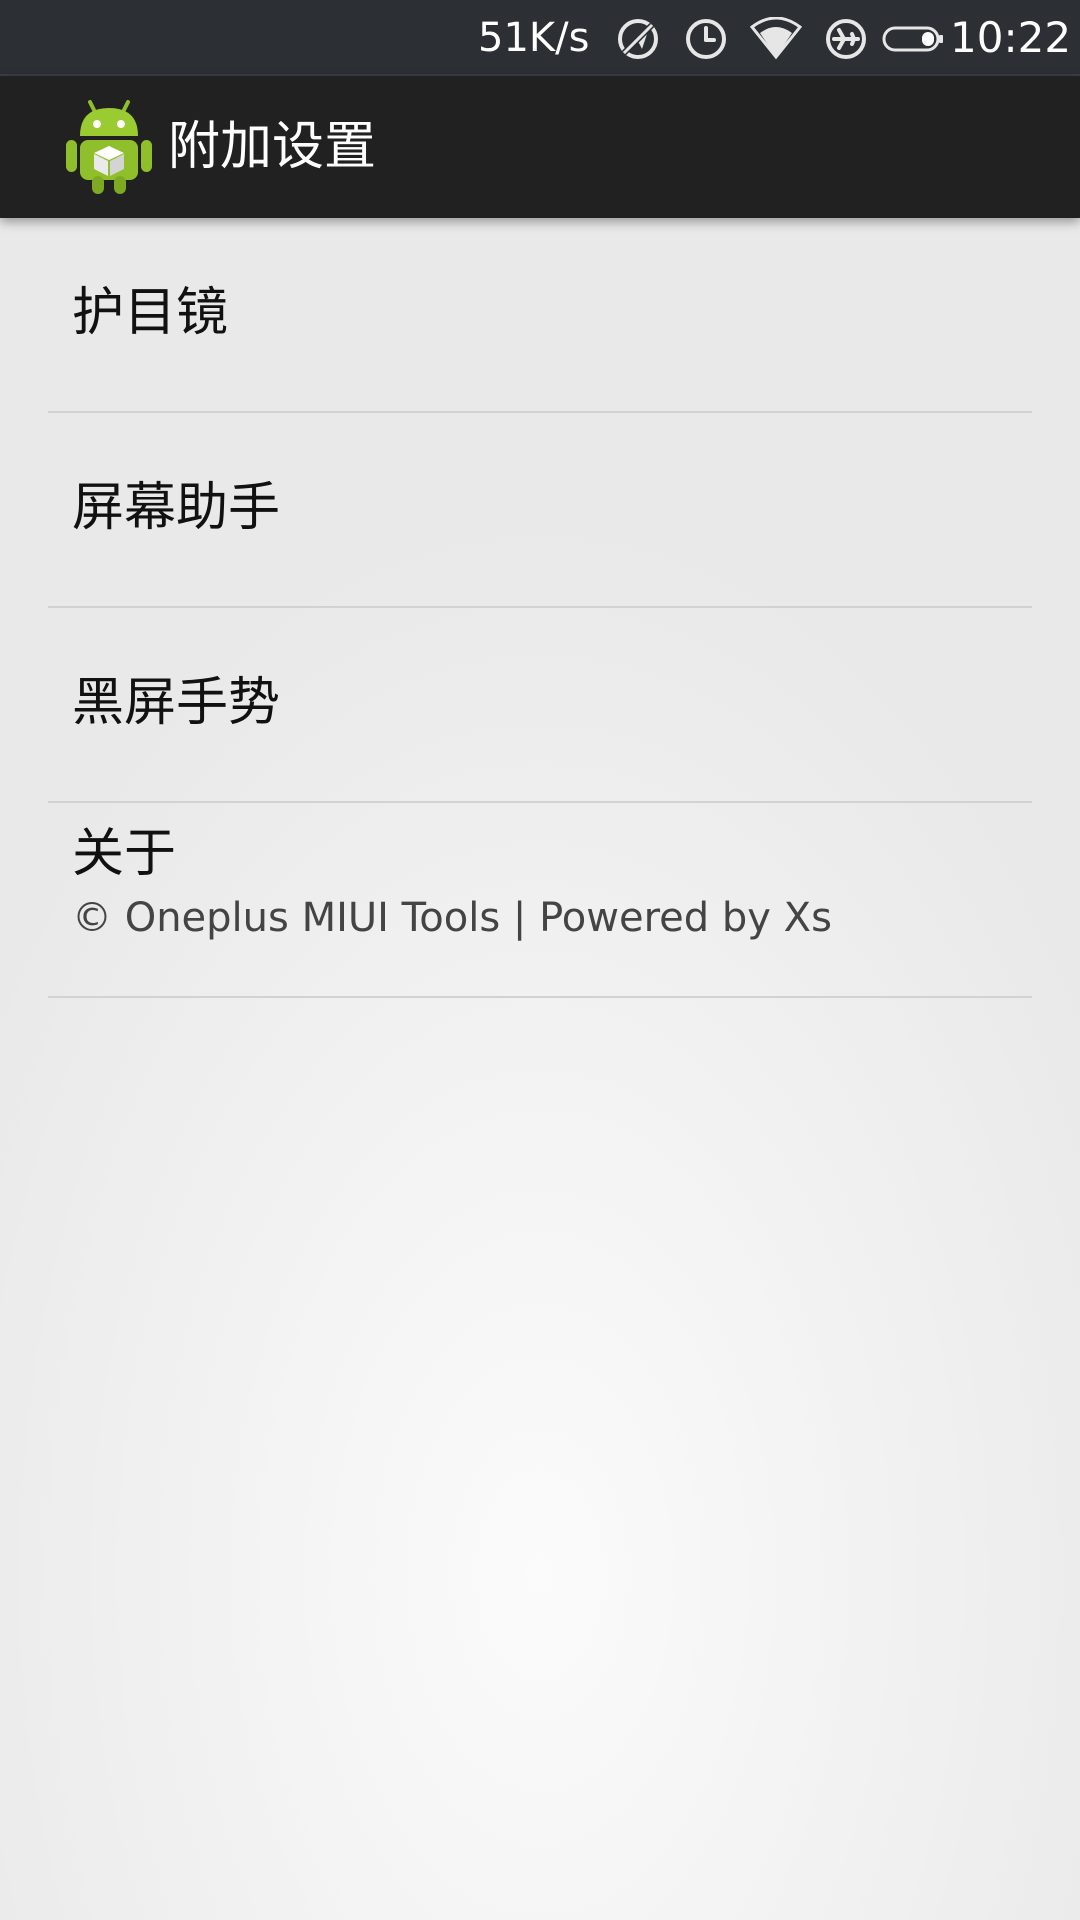 This screenshot has width=1080, height=1920. I want to click on network-speed: 51K/s, so click(534, 38).